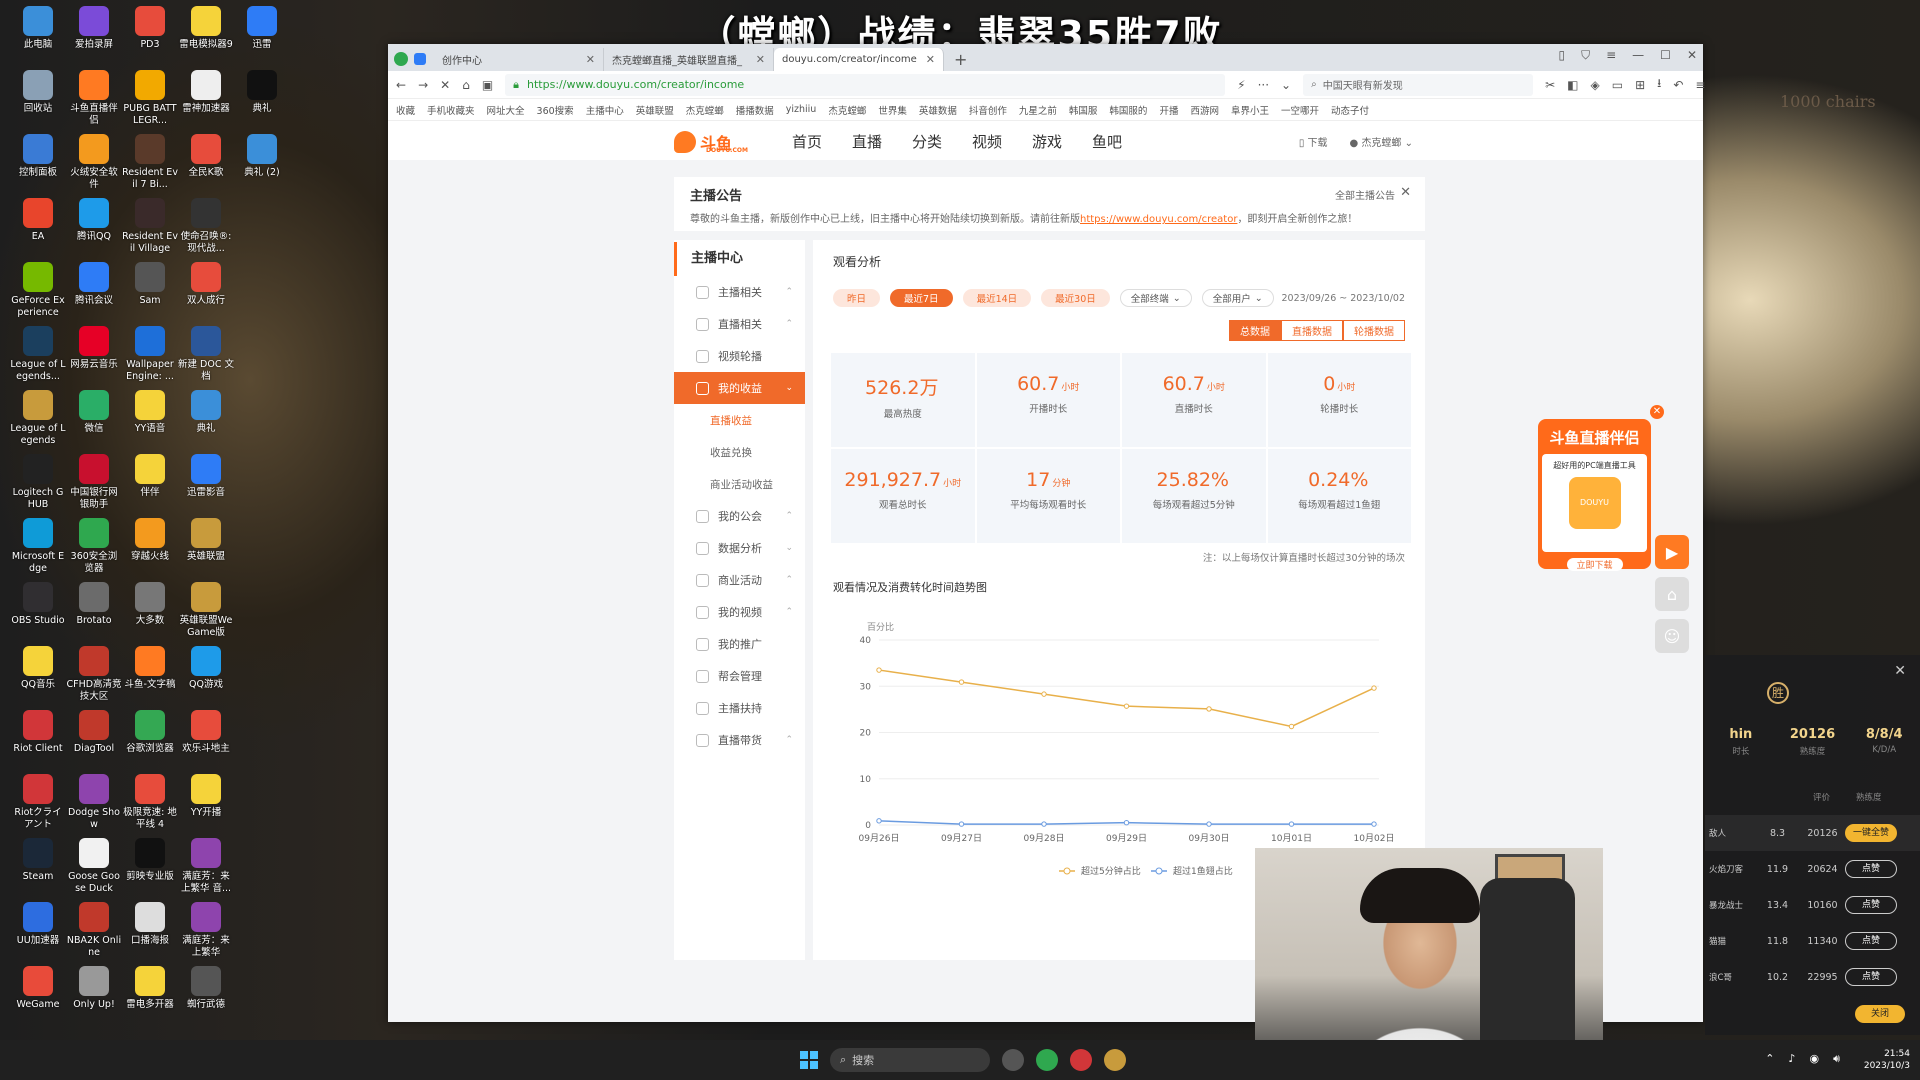 Image resolution: width=1920 pixels, height=1080 pixels. What do you see at coordinates (1657, 412) in the screenshot?
I see `ad-close-icon: ✕` at bounding box center [1657, 412].